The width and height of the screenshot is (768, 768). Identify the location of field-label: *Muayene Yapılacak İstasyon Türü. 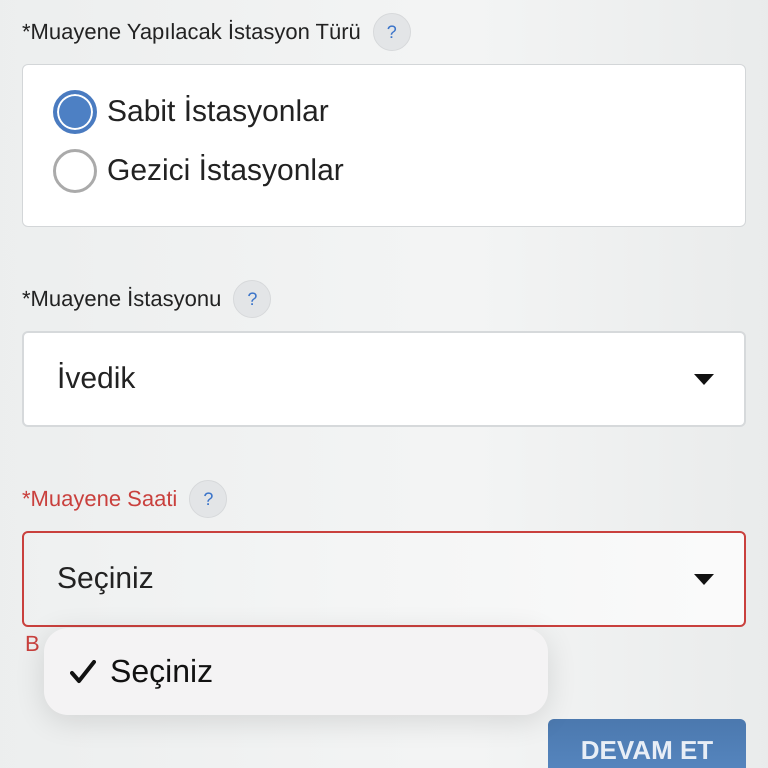
(191, 32).